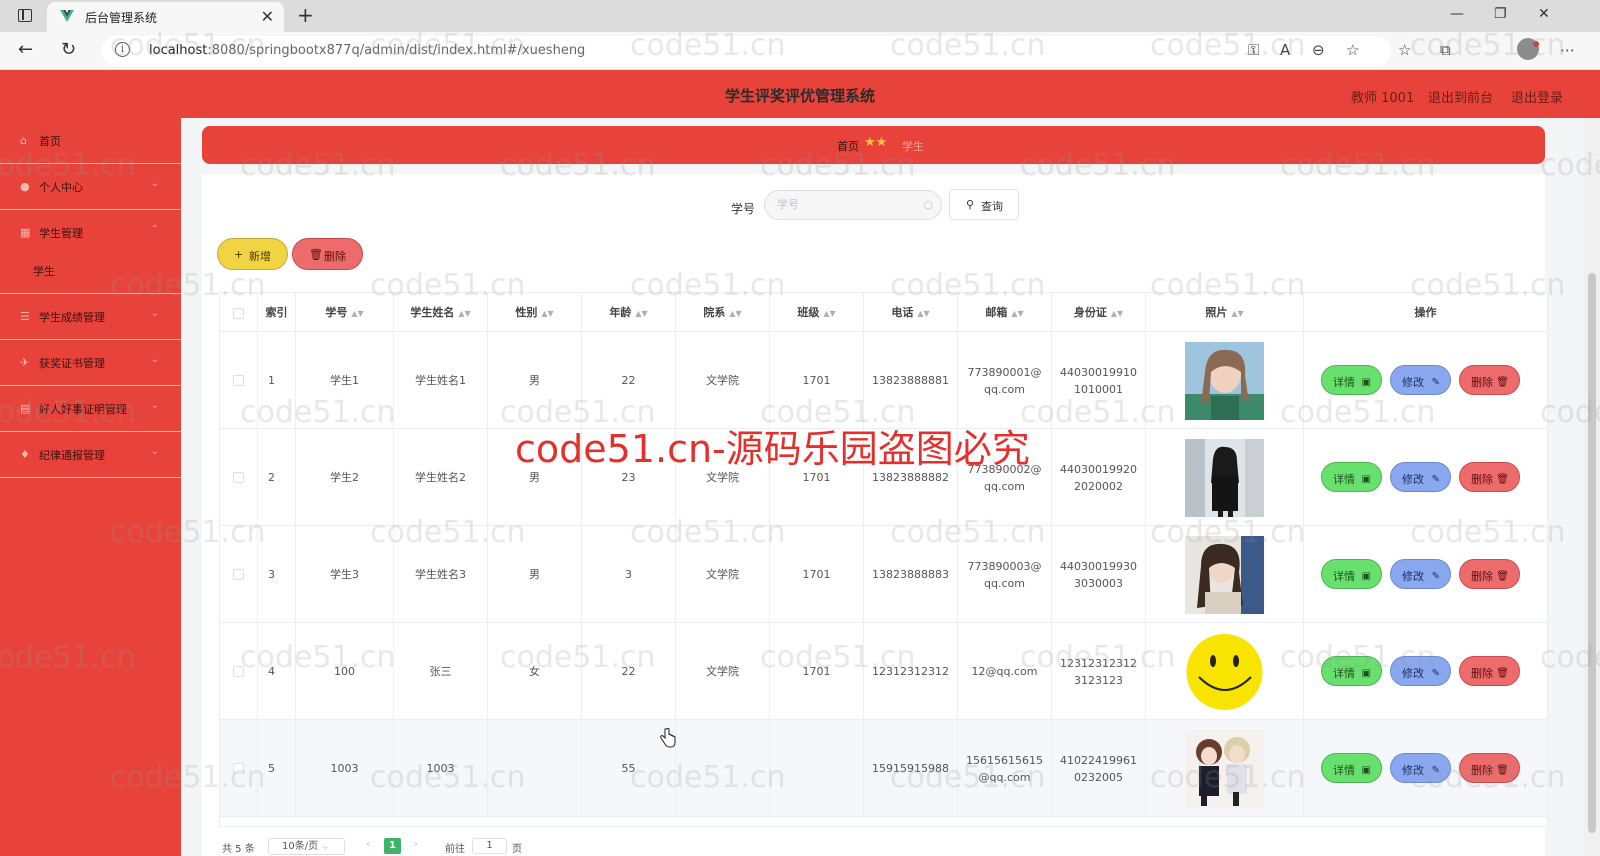  I want to click on page-size-select: 10条/页 ⌄, so click(306, 846).